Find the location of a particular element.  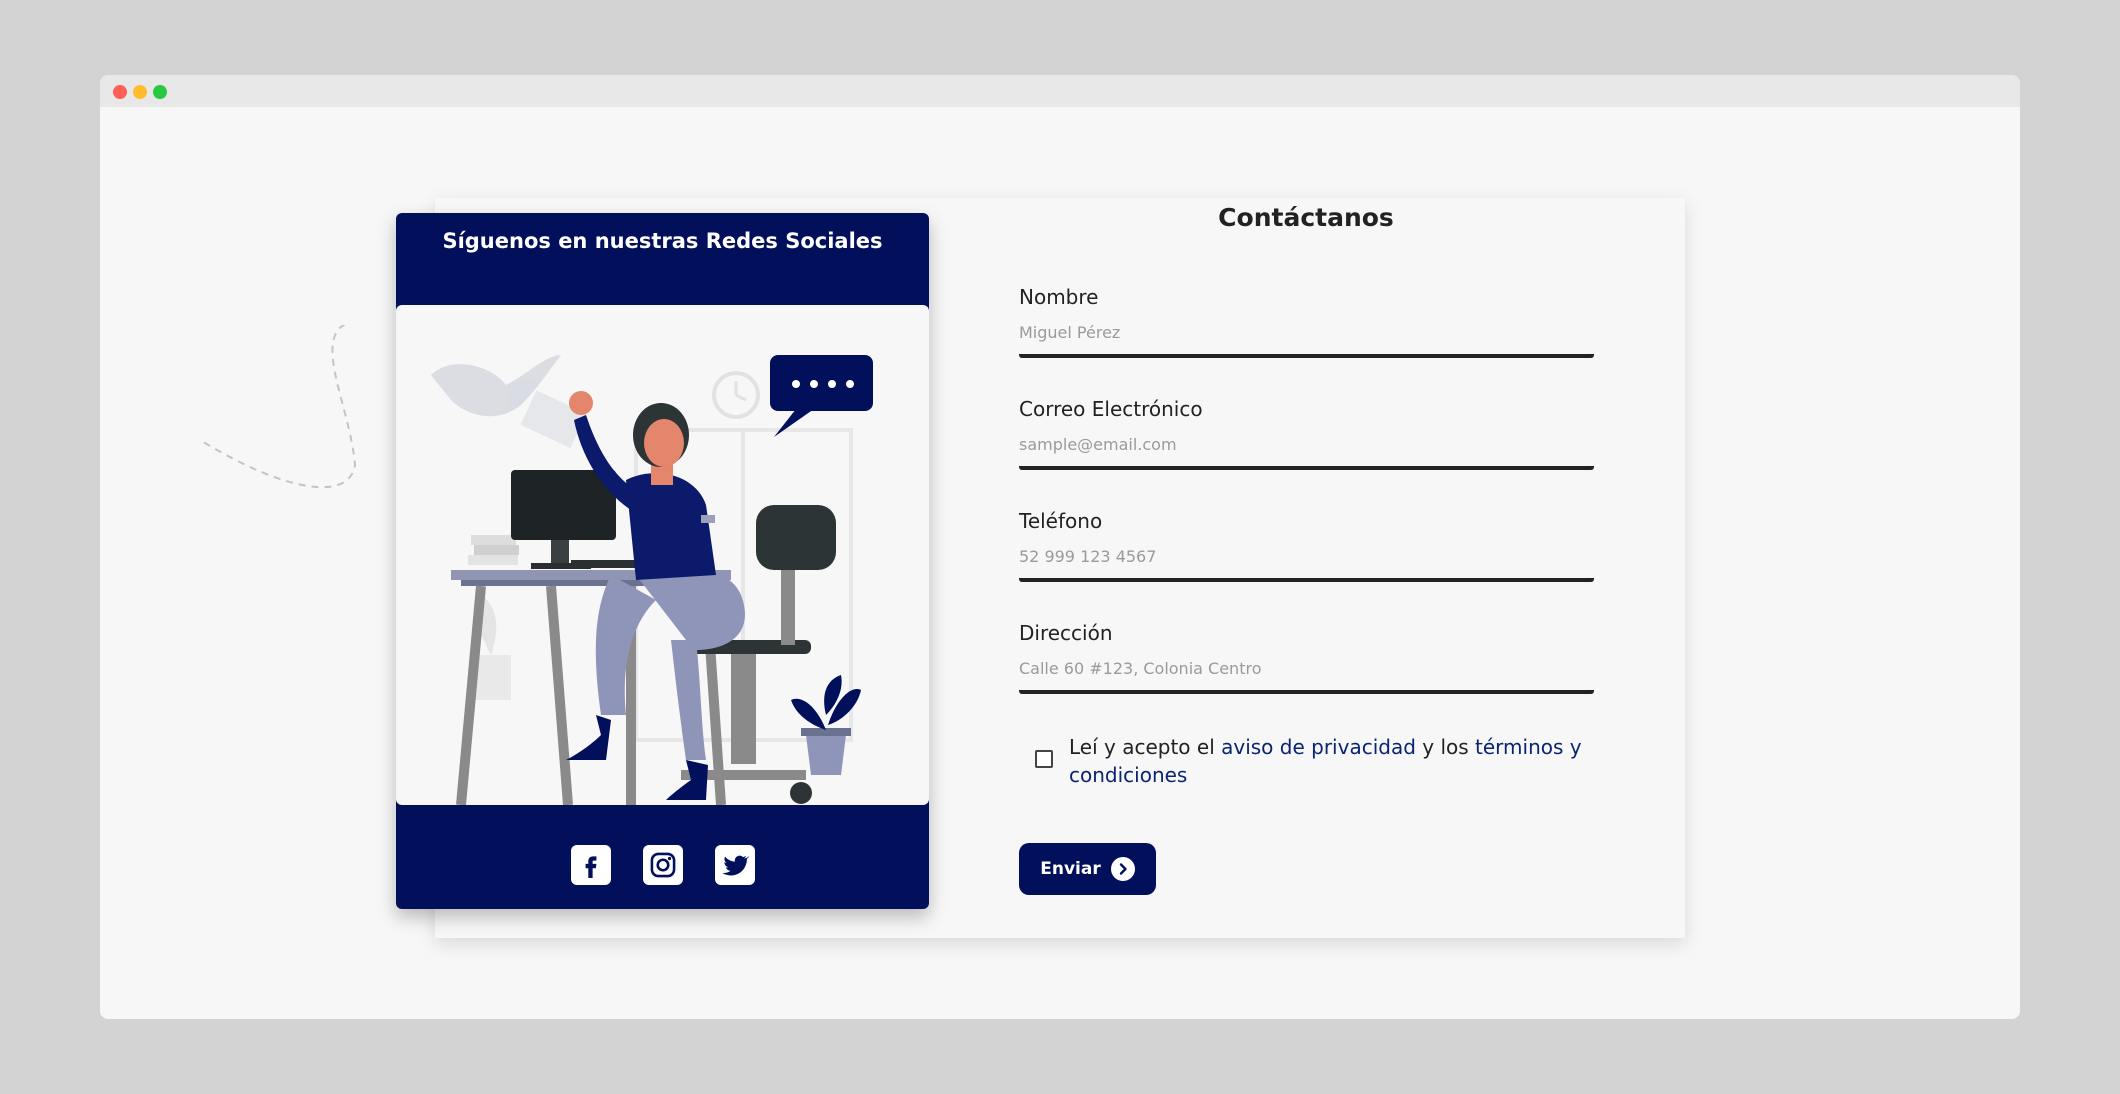

email-label: Correo Electrónico is located at coordinates (1111, 409).